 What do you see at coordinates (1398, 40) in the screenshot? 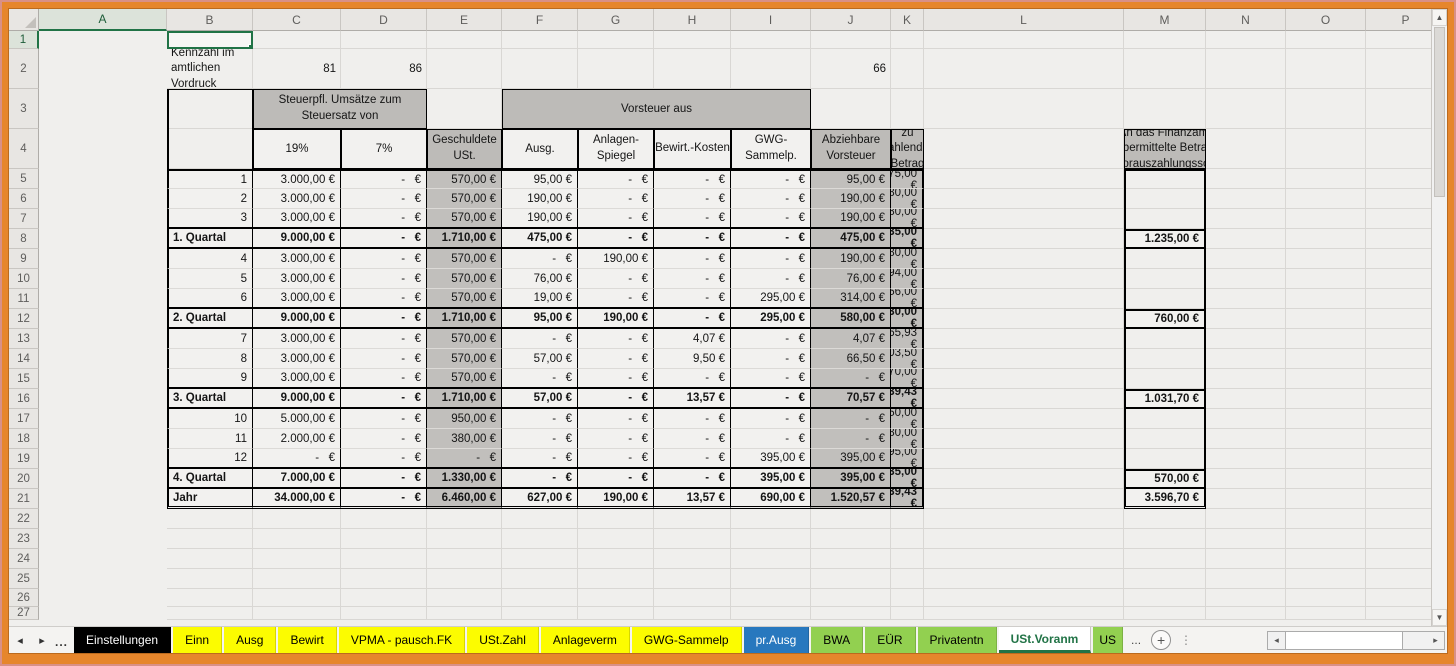
I see `cell-O1` at bounding box center [1398, 40].